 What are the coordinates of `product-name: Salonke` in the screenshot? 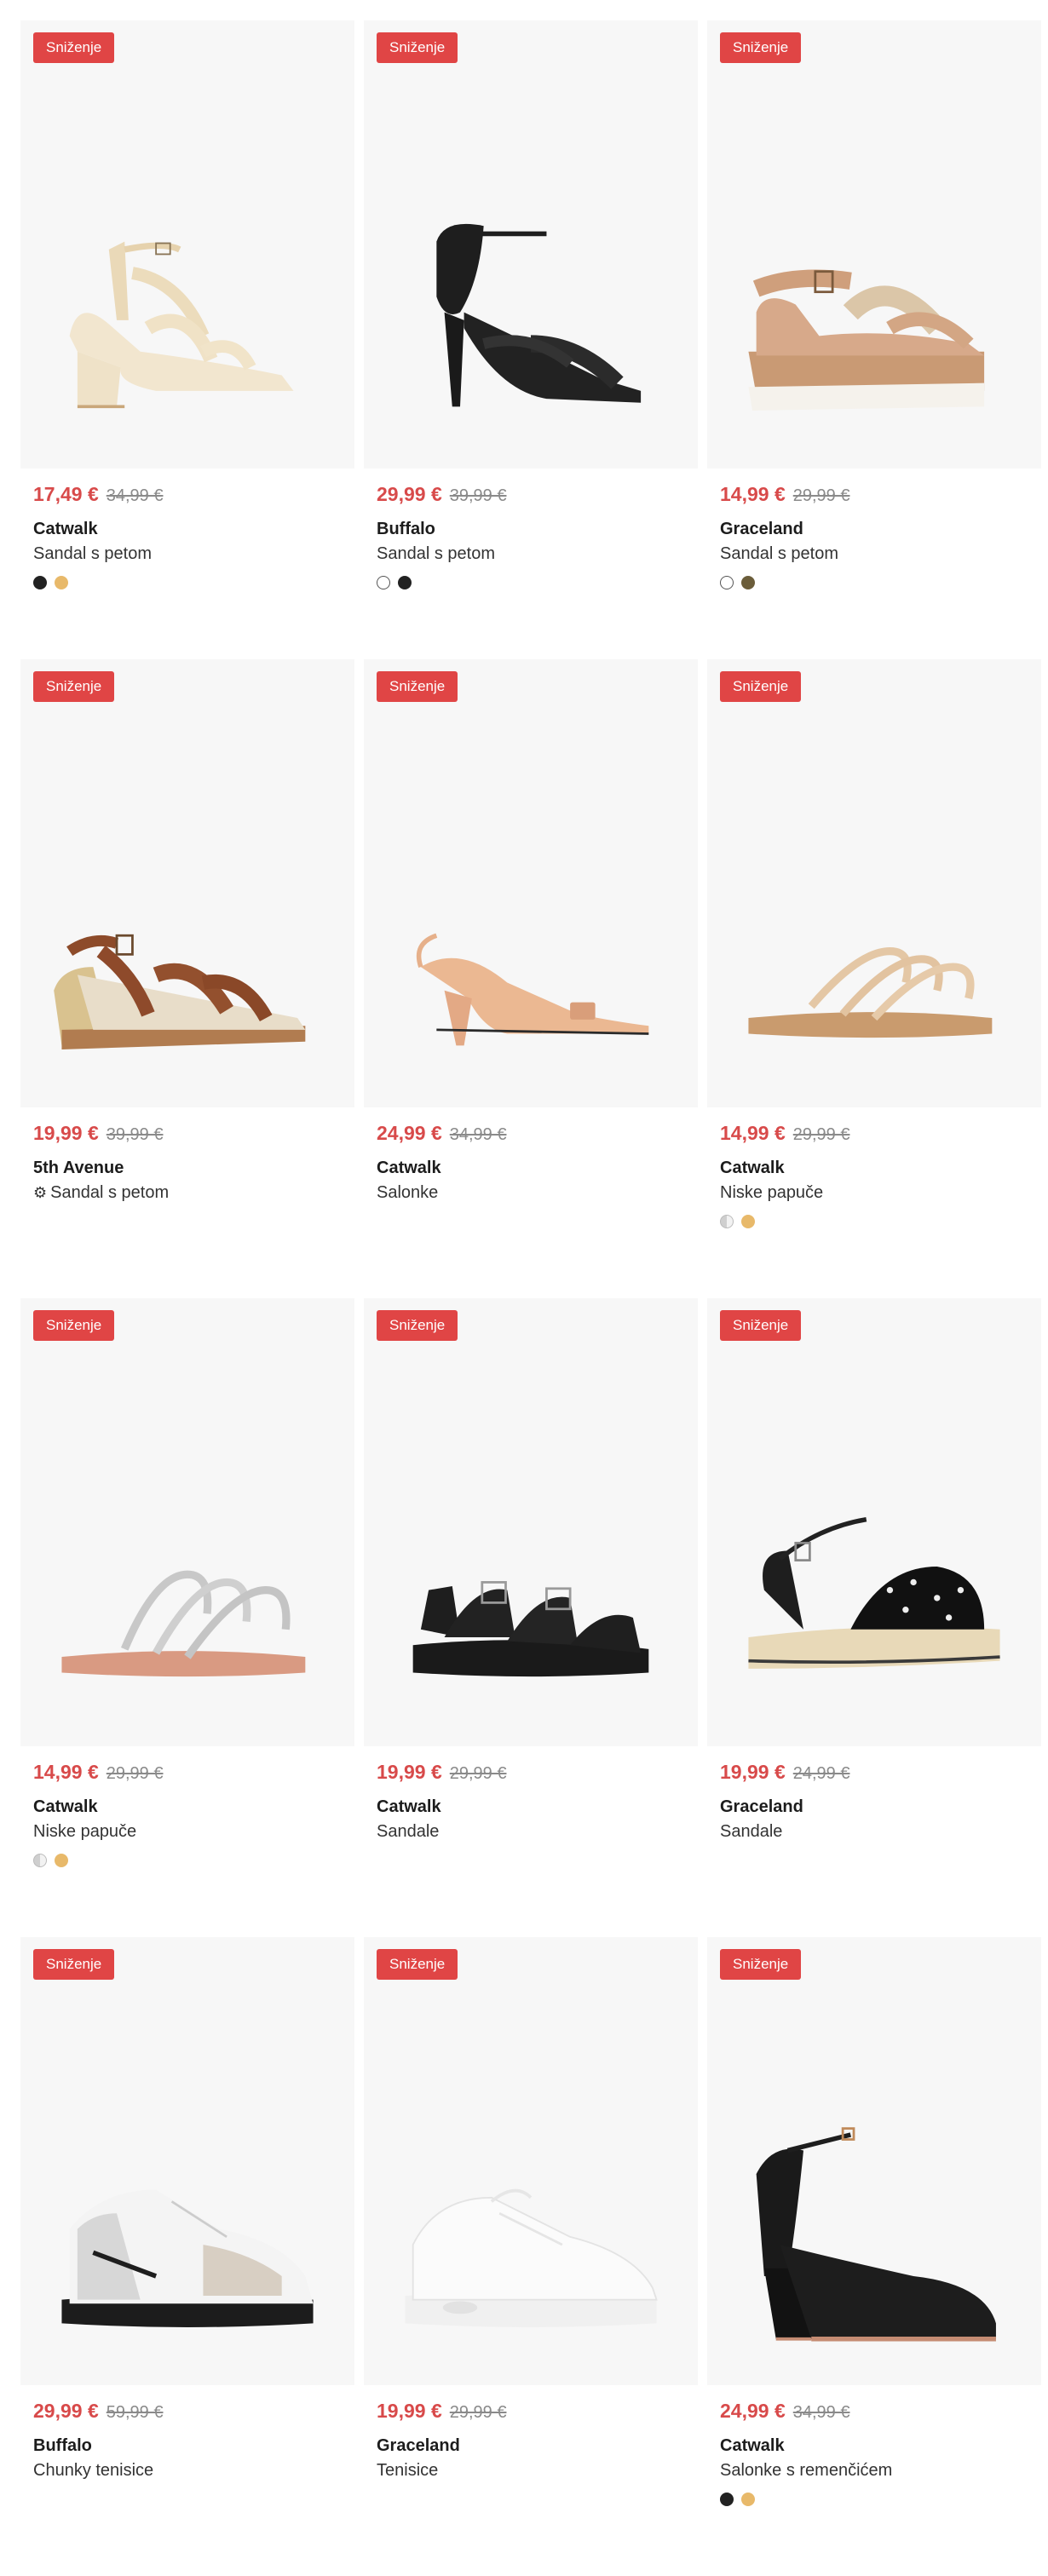 It's located at (408, 1193).